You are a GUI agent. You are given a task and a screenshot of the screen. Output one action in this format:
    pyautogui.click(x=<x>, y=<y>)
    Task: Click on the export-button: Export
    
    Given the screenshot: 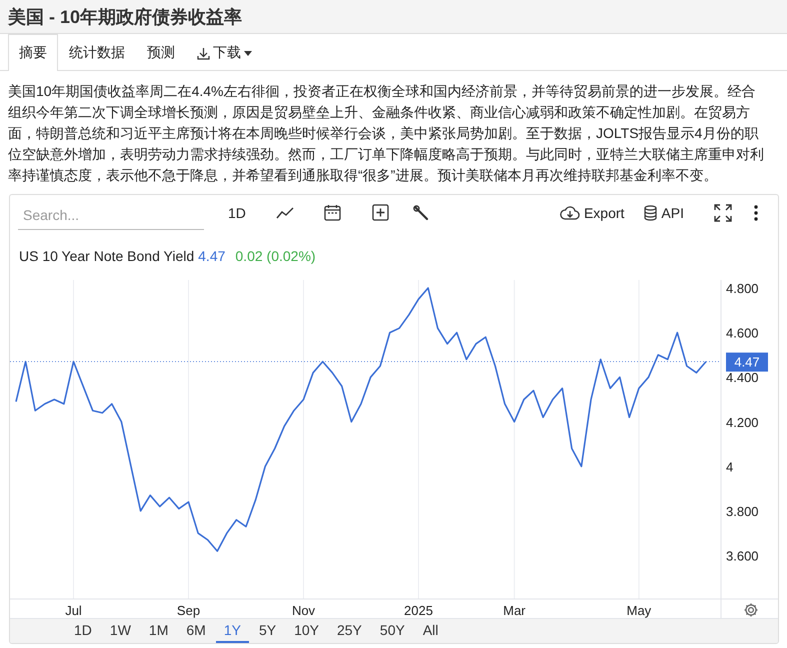 What is the action you would take?
    pyautogui.click(x=592, y=212)
    